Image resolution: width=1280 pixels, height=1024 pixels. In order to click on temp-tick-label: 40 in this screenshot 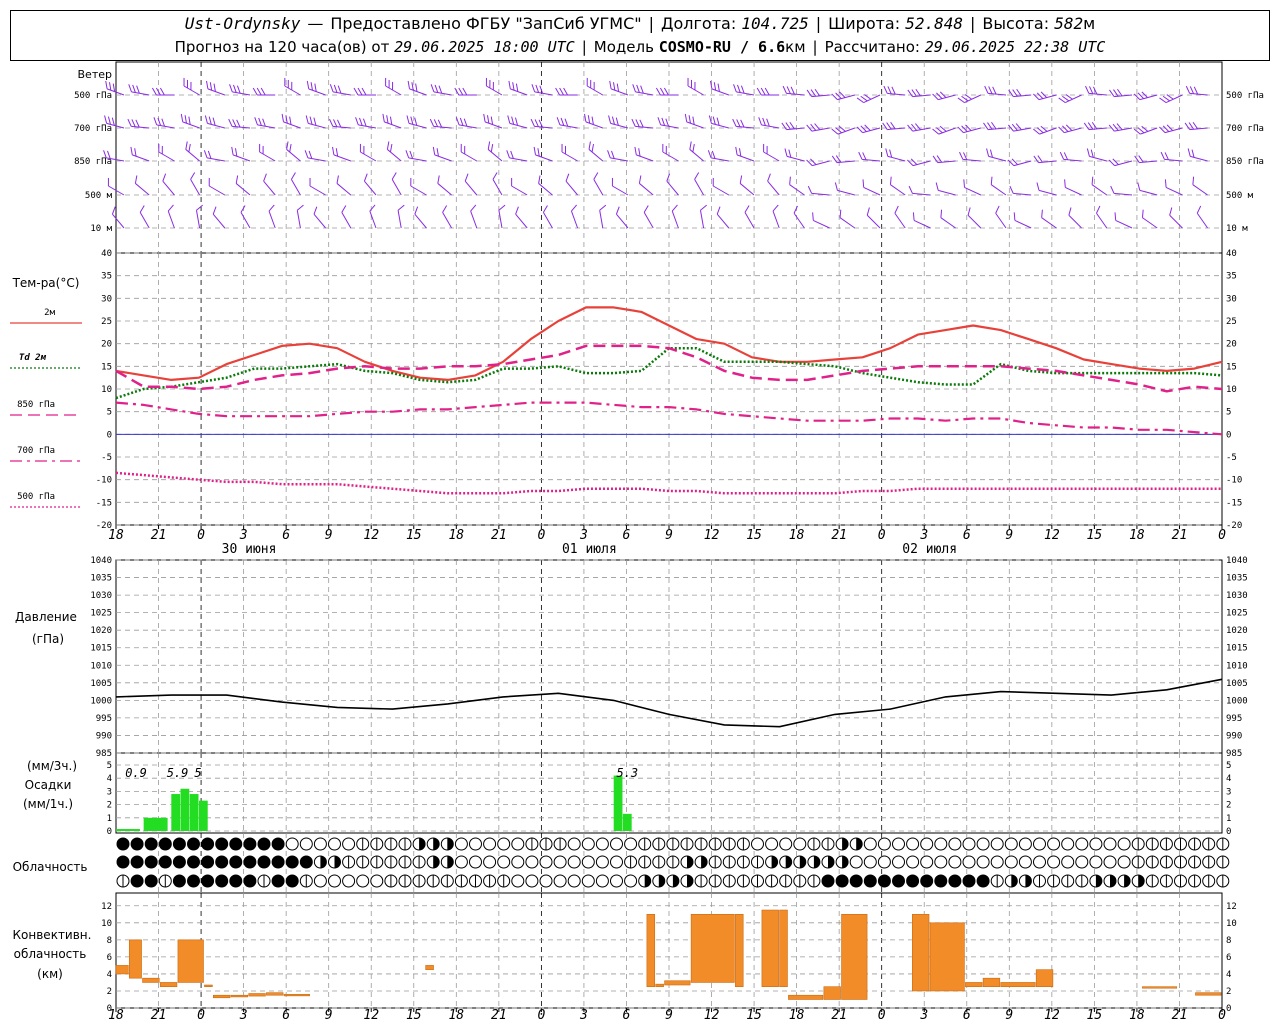, I will do `click(1231, 254)`.